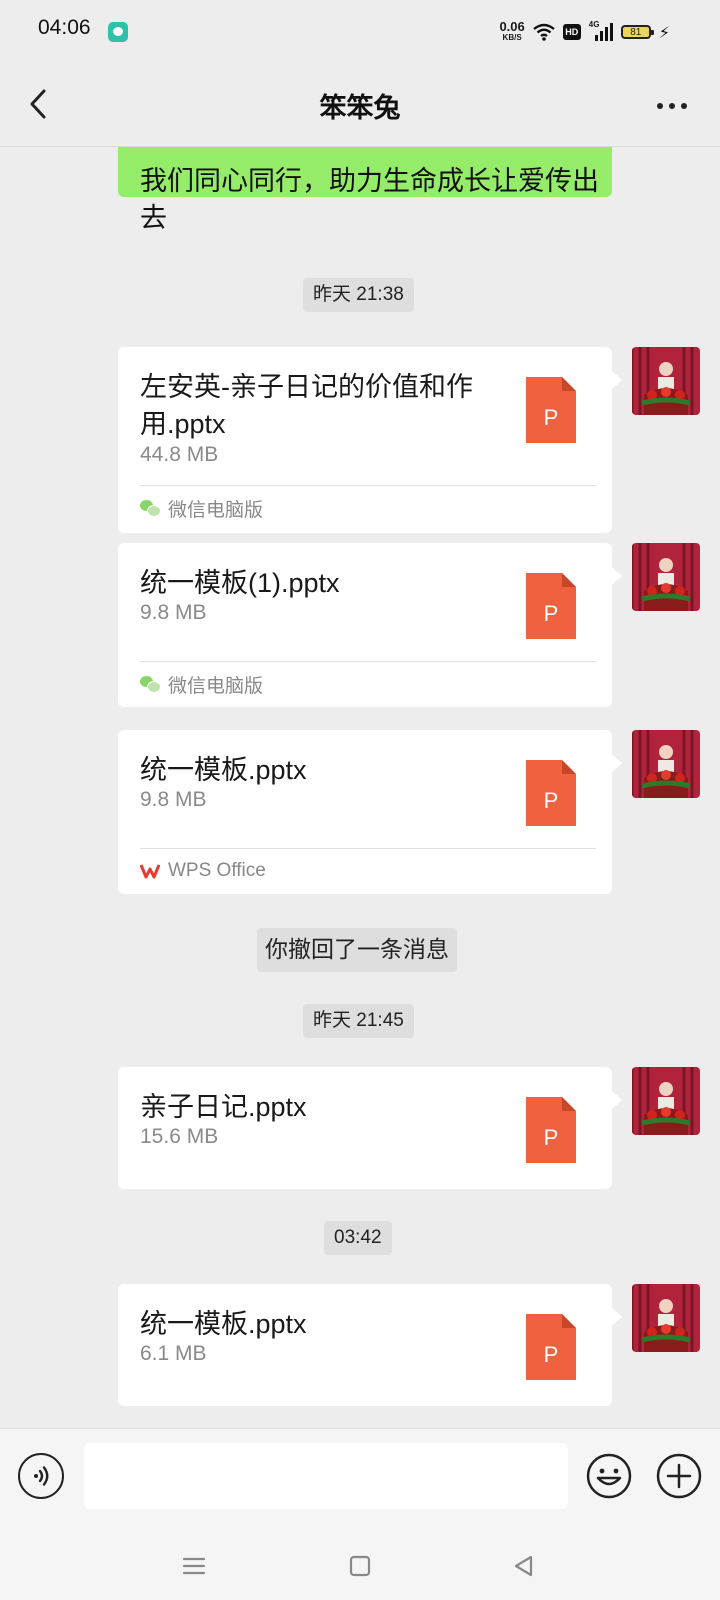 Image resolution: width=720 pixels, height=1600 pixels. I want to click on network-speed-unit: KB/S, so click(512, 37).